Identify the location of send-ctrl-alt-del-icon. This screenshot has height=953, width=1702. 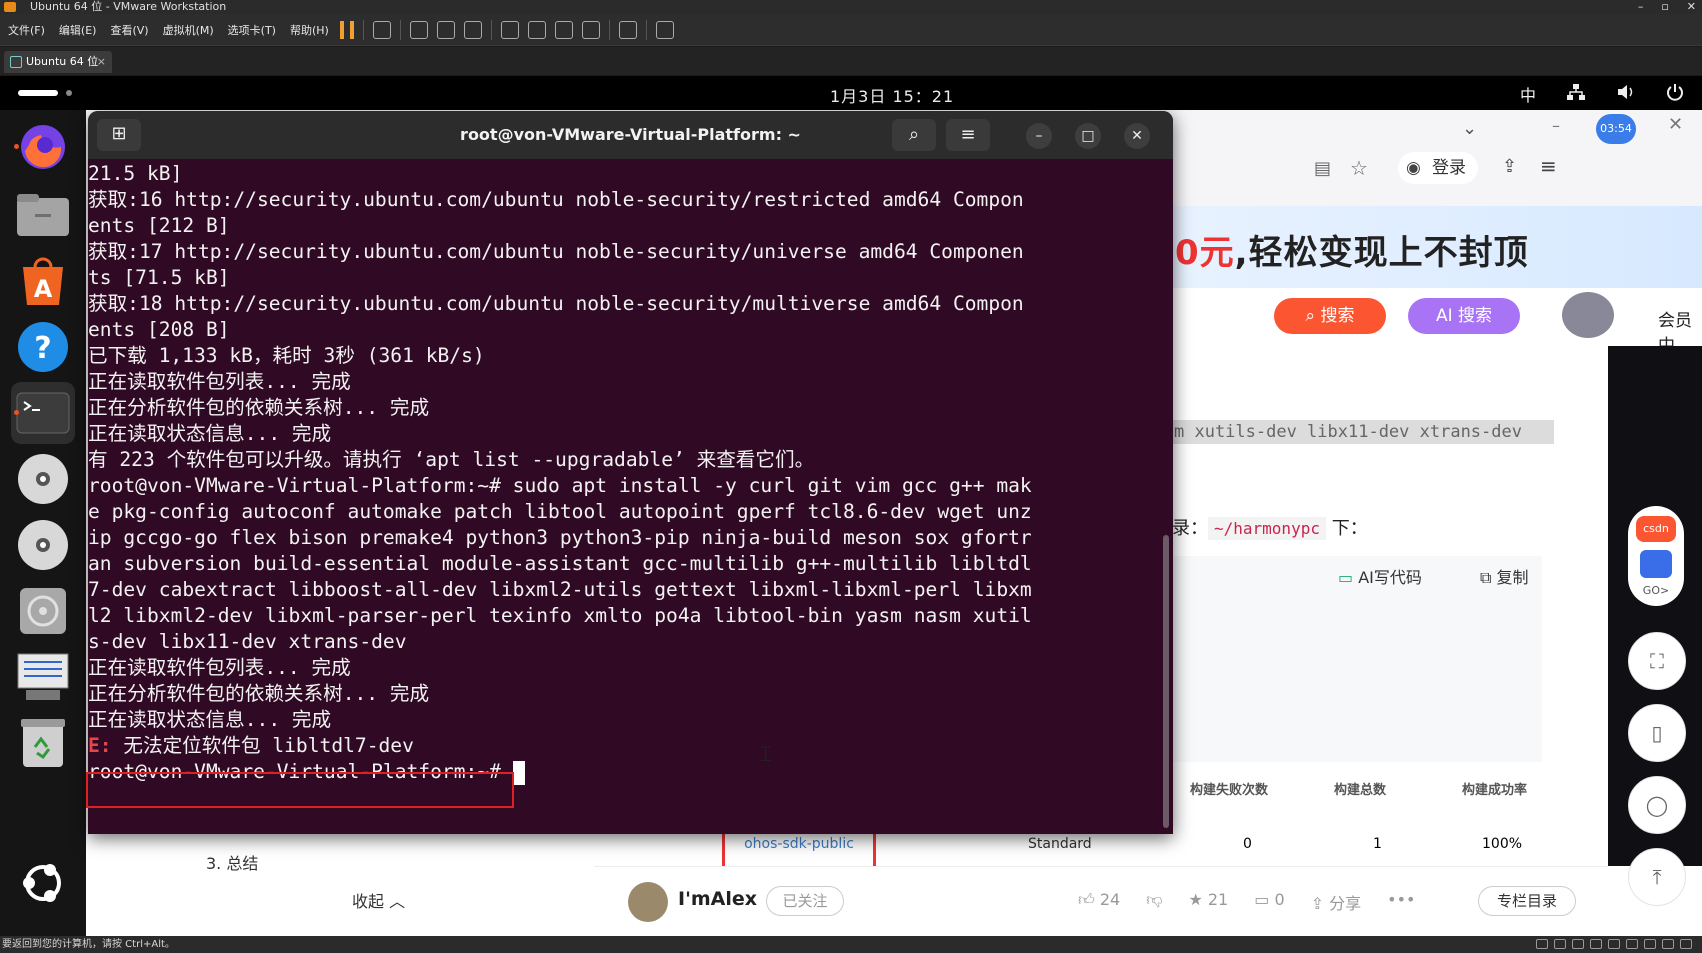
(382, 30).